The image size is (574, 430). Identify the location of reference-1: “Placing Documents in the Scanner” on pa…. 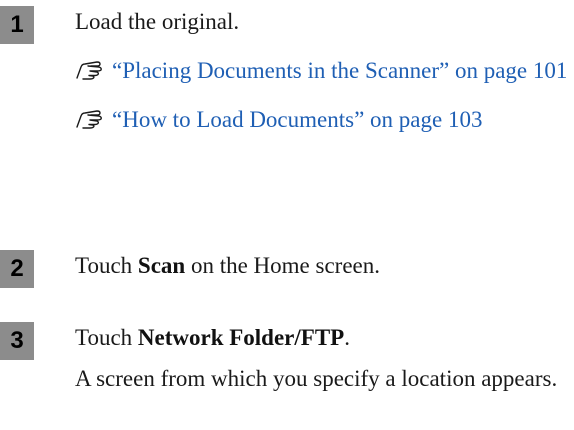
(322, 70).